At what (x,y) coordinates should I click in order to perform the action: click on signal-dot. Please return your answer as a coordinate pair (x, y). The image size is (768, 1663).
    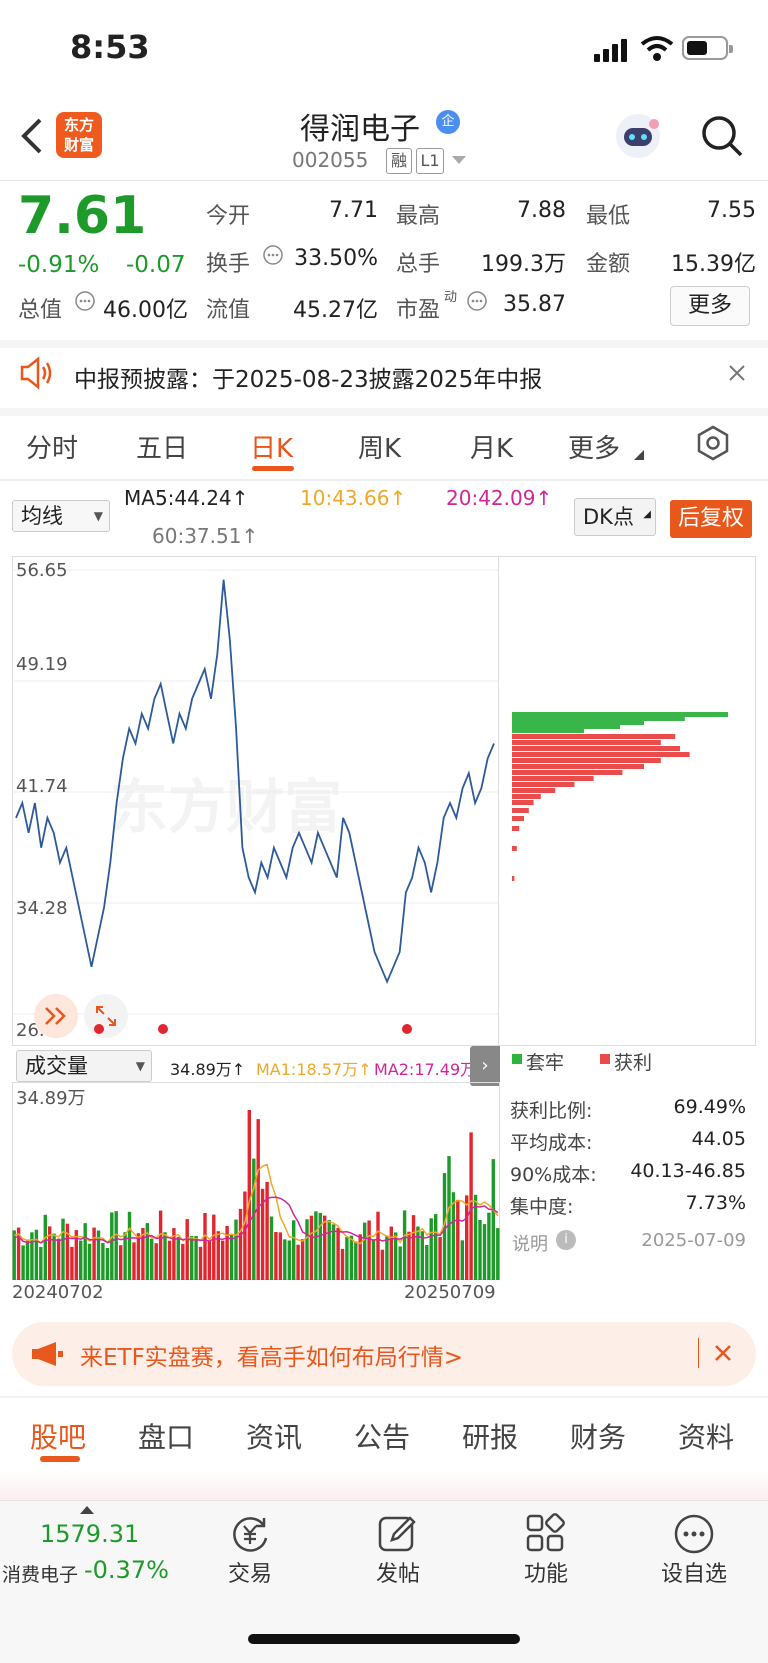
    Looking at the image, I should click on (163, 1029).